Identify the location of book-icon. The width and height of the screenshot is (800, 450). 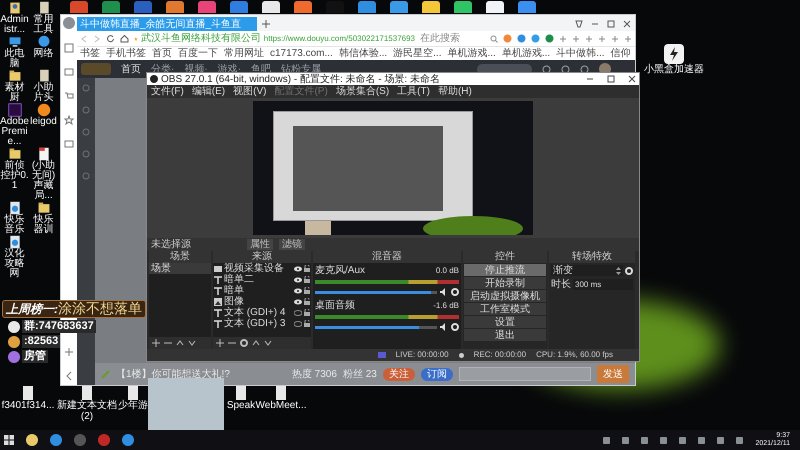
(69, 72).